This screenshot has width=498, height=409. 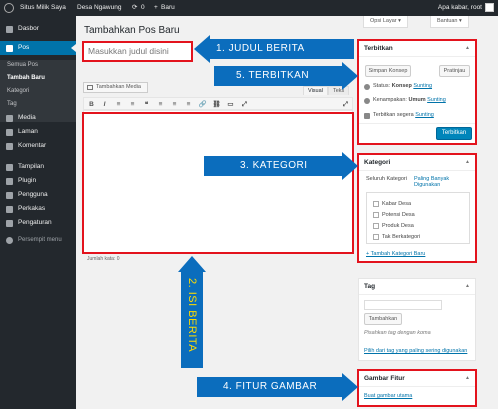 I want to click on collapse-arrow-icon: ▲, so click(x=467, y=286).